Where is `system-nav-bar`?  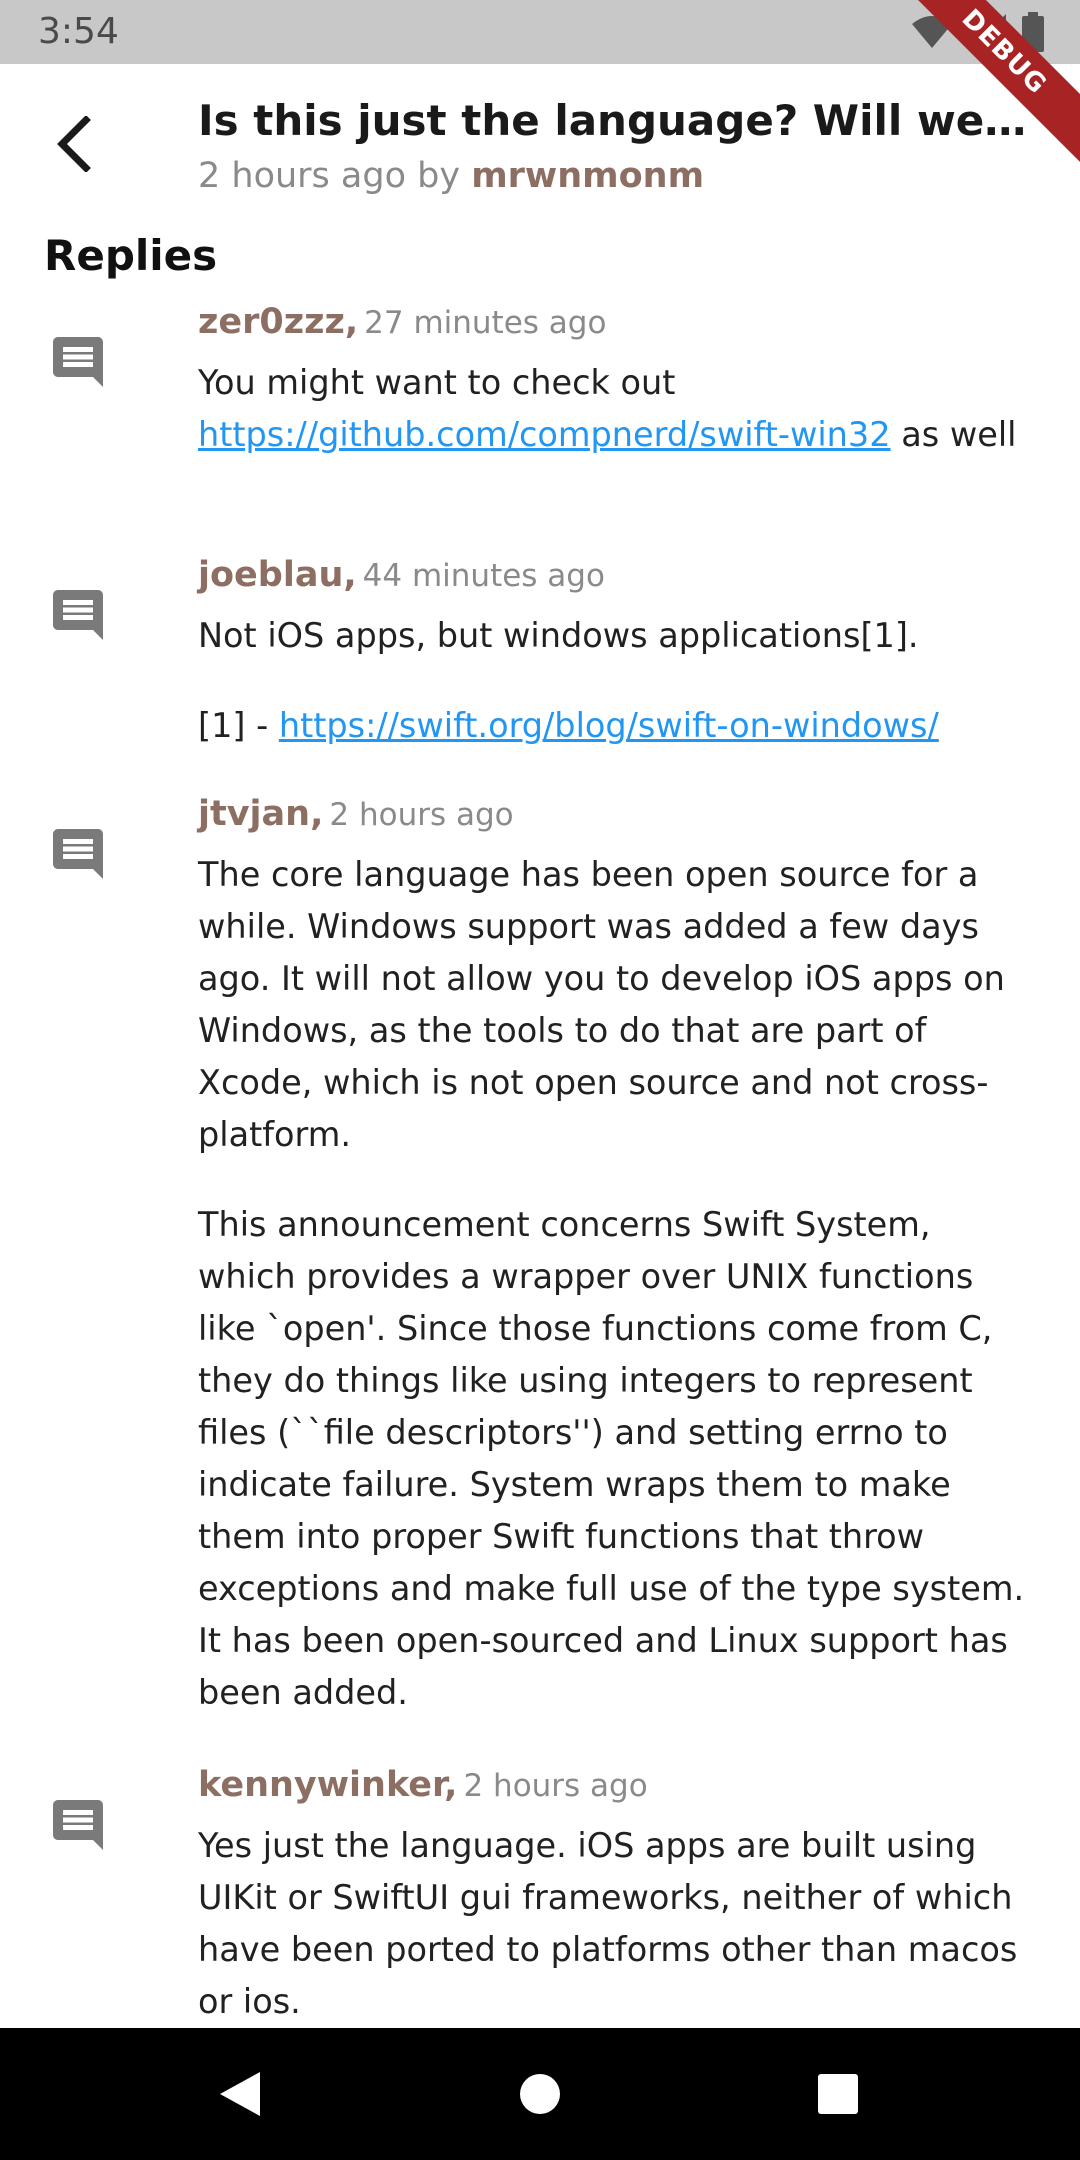 system-nav-bar is located at coordinates (540, 2094).